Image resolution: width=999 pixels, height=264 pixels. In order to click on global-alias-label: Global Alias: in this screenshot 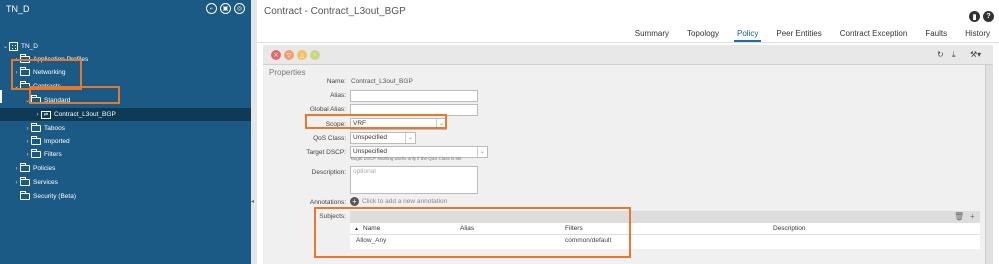, I will do `click(327, 109)`.